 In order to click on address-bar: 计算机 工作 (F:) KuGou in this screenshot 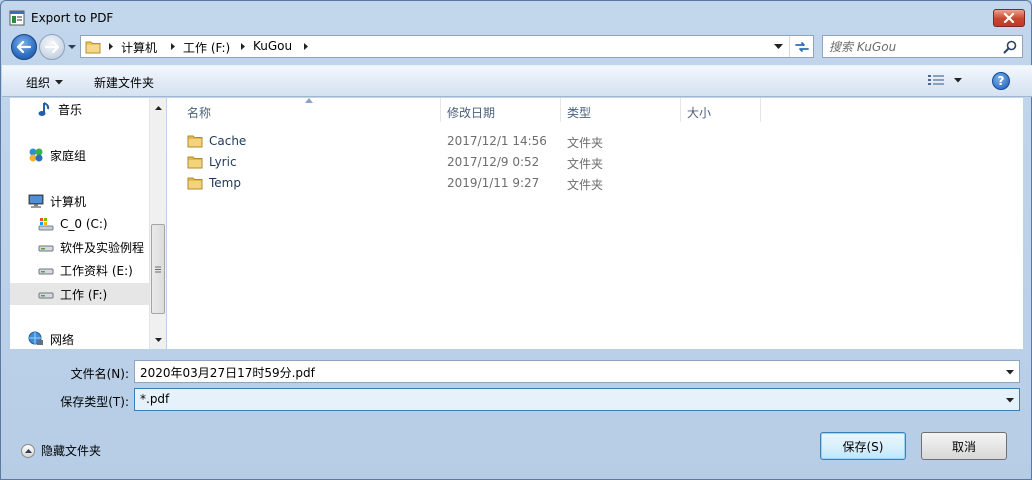, I will do `click(447, 46)`.